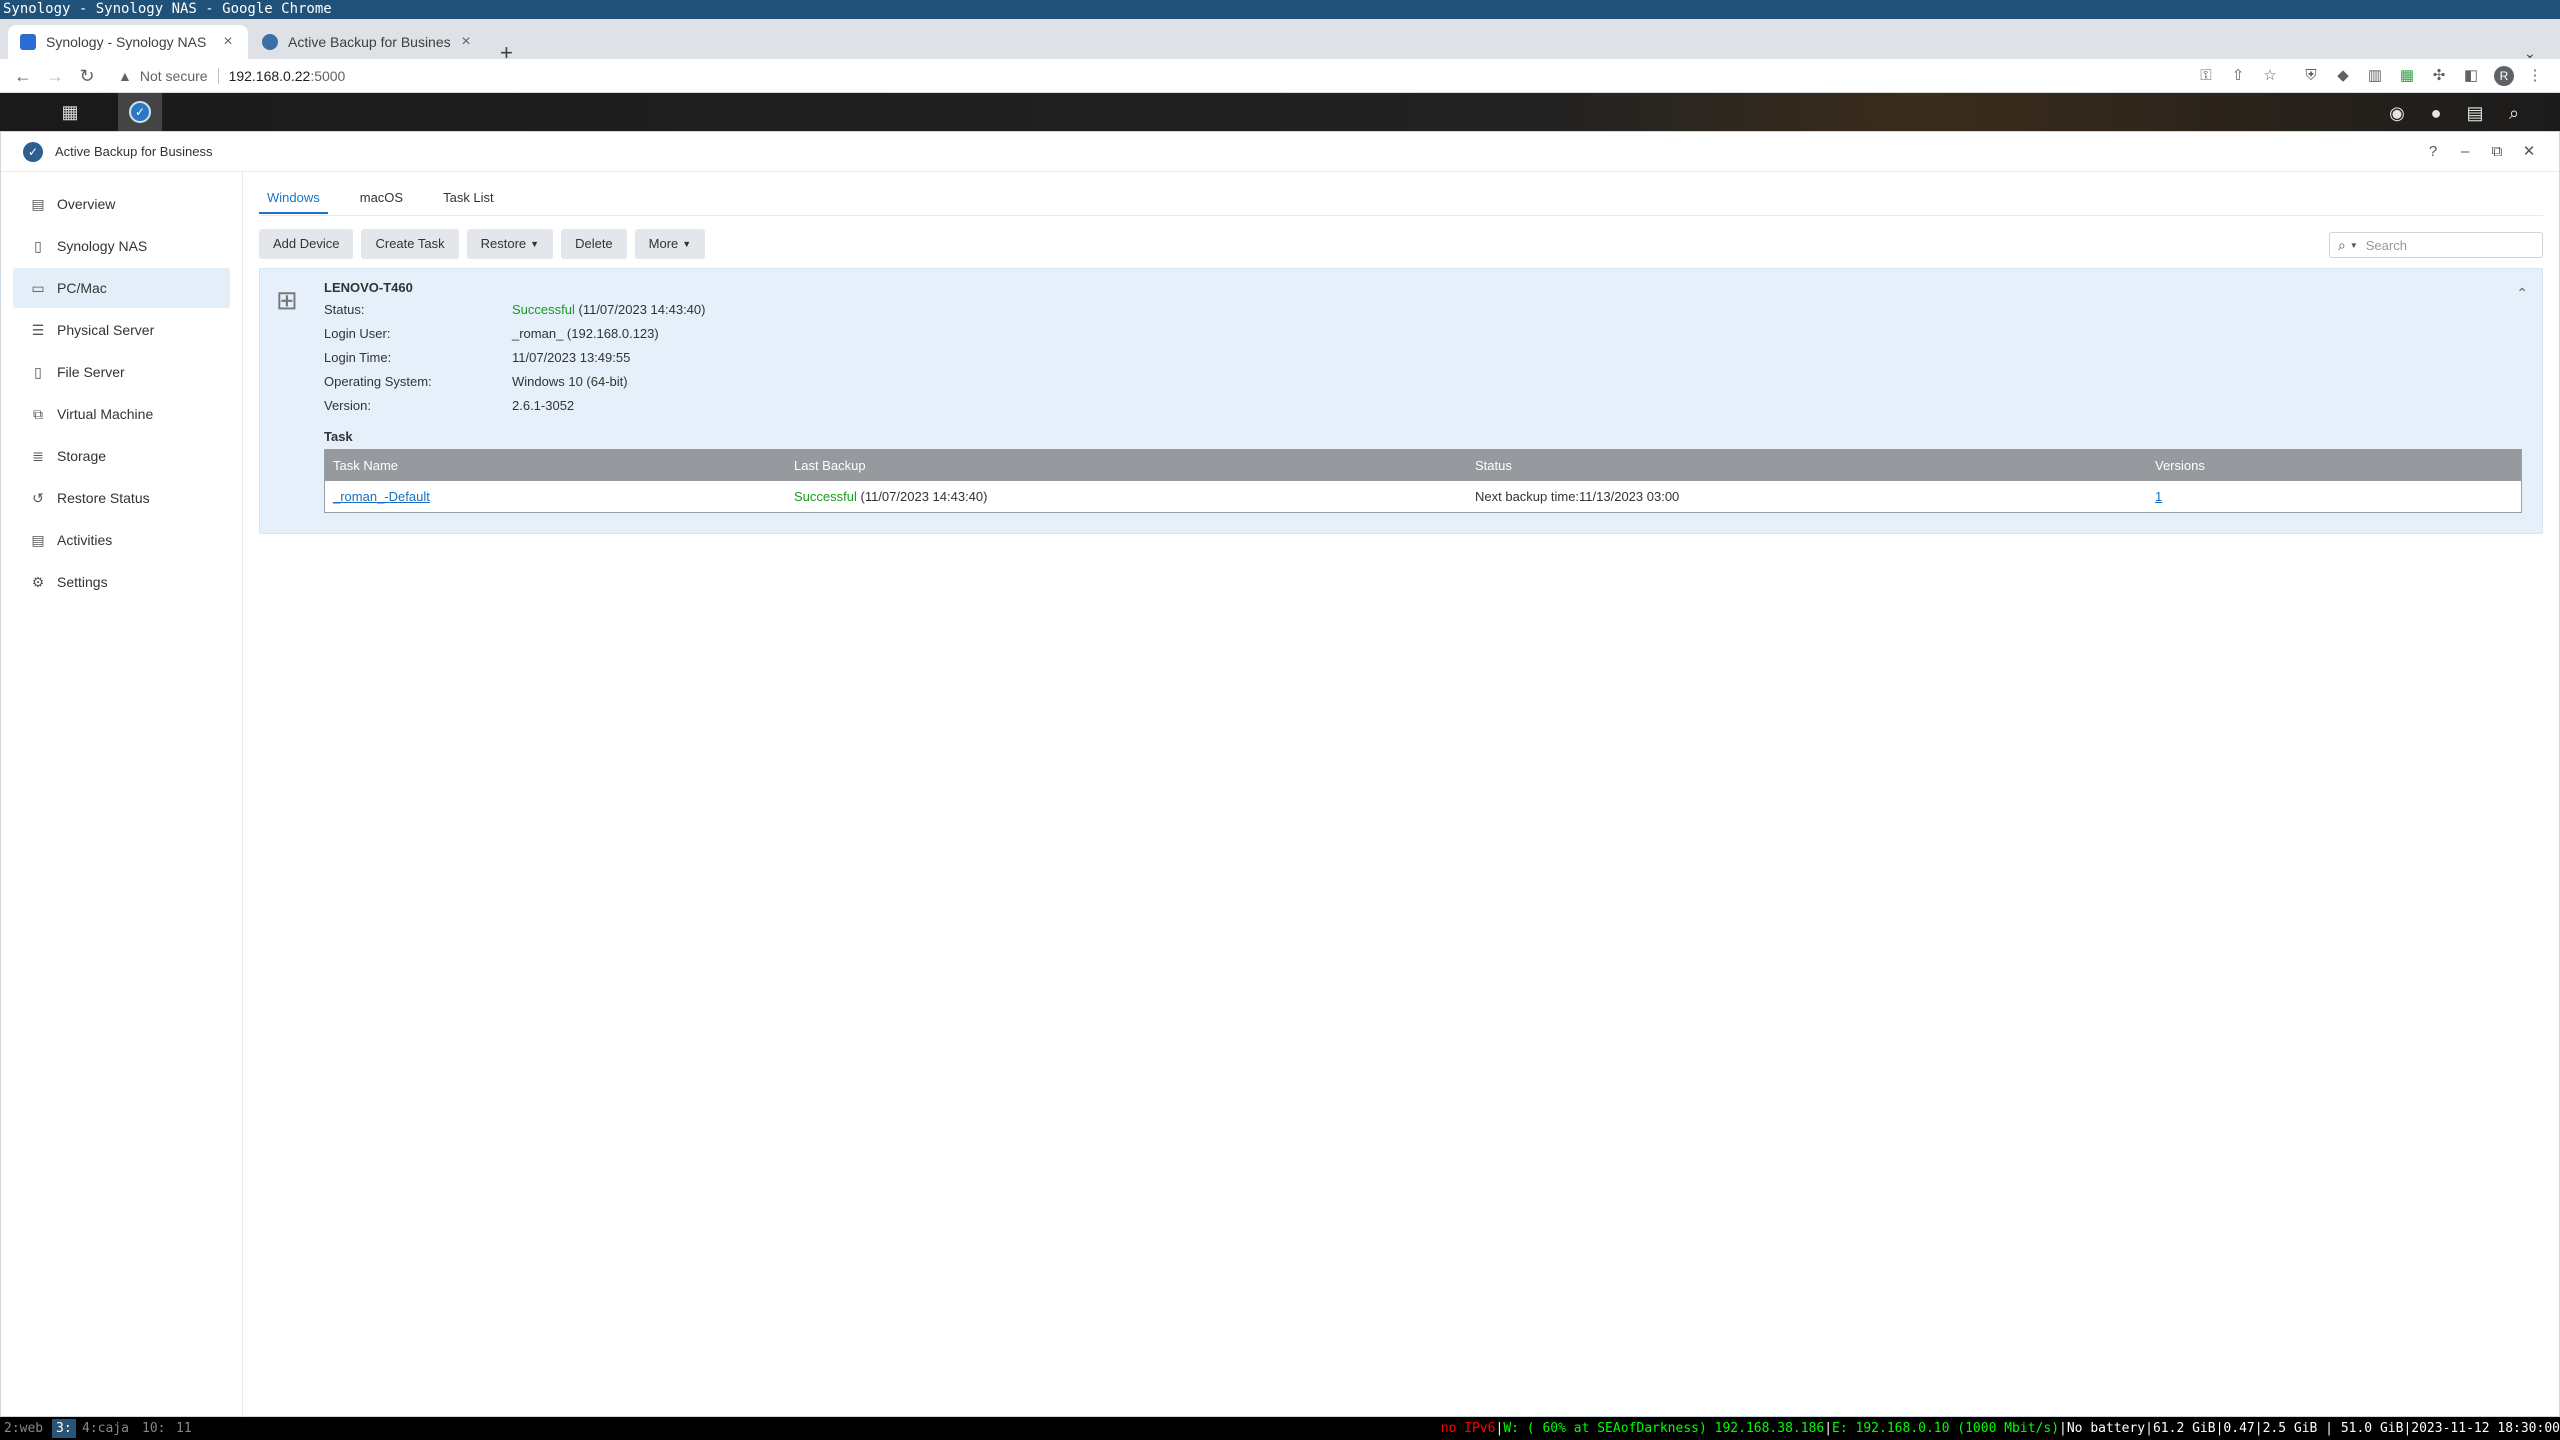 This screenshot has height=1440, width=2560. Describe the element at coordinates (293, 199) in the screenshot. I see `tab-windows: Windows` at that location.